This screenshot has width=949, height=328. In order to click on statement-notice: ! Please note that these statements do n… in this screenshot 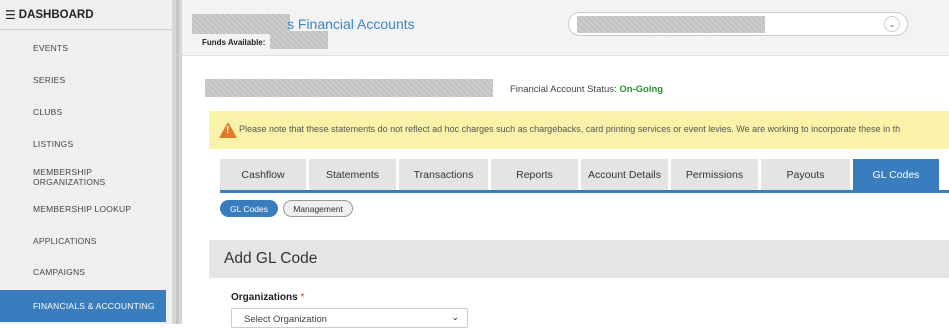, I will do `click(579, 130)`.